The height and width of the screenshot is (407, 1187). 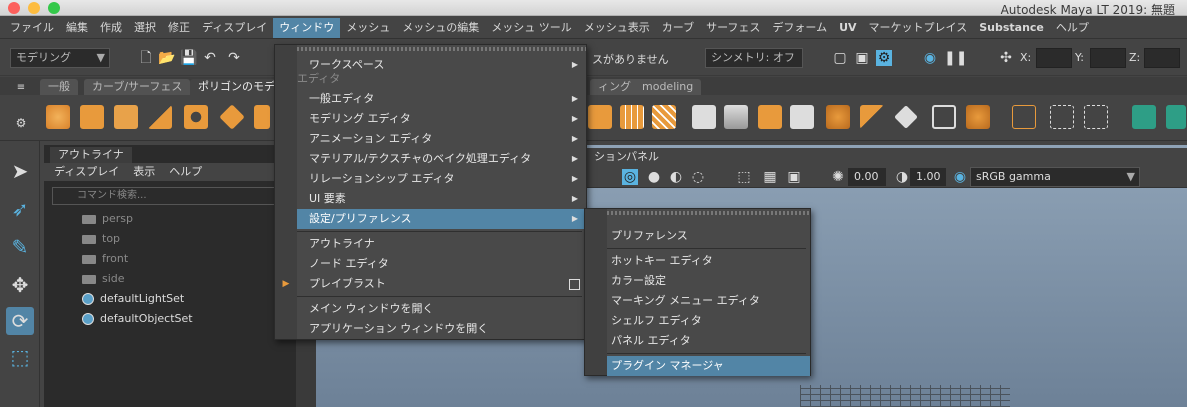 What do you see at coordinates (145, 28) in the screenshot?
I see `menu-select: 選択` at bounding box center [145, 28].